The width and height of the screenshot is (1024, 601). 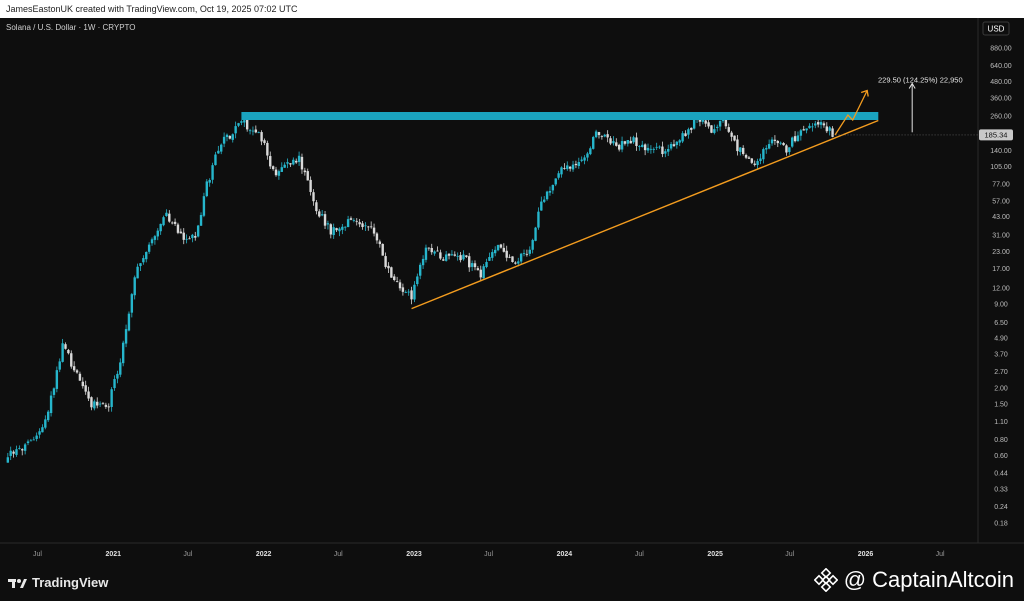 I want to click on price-tick-label: 0.33, so click(x=1001, y=489).